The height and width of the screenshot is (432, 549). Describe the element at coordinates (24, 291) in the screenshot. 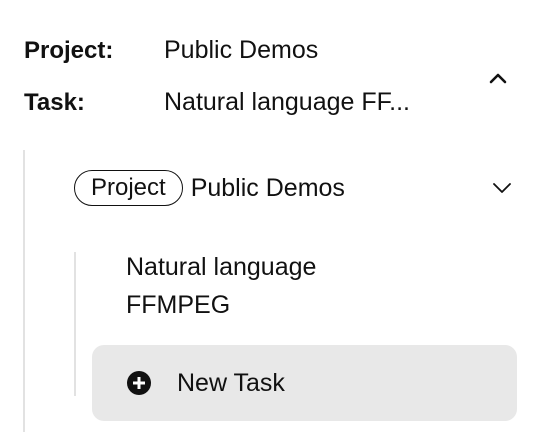

I see `tree-guide-line` at that location.